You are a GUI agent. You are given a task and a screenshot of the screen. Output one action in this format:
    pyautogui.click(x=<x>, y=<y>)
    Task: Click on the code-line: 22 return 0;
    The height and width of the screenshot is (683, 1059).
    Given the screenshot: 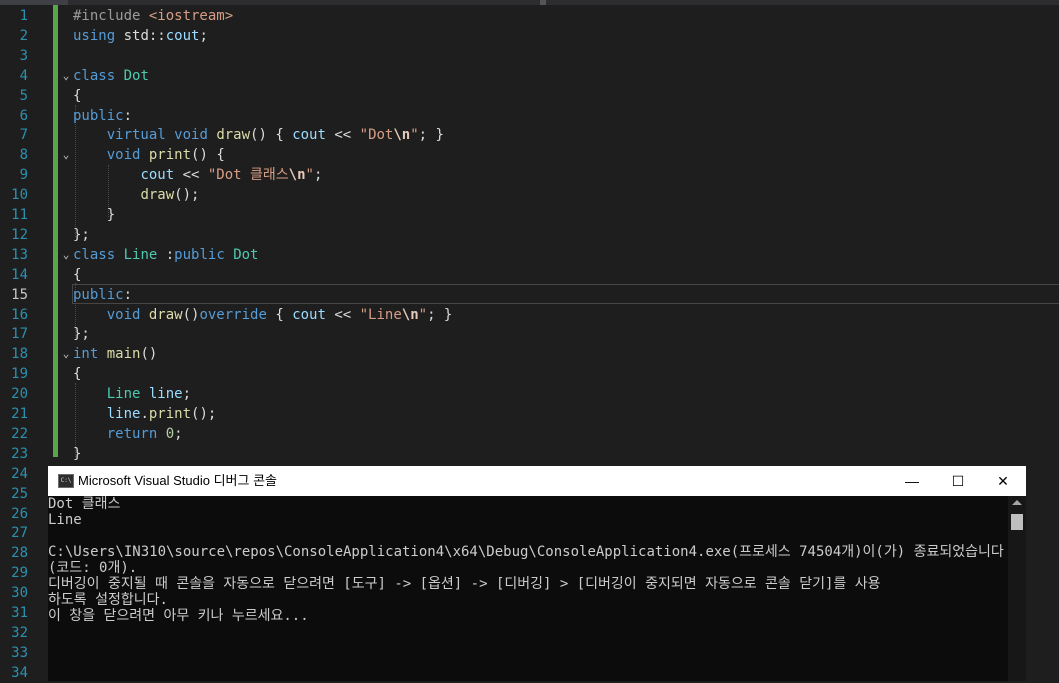 What is the action you would take?
    pyautogui.click(x=529, y=434)
    